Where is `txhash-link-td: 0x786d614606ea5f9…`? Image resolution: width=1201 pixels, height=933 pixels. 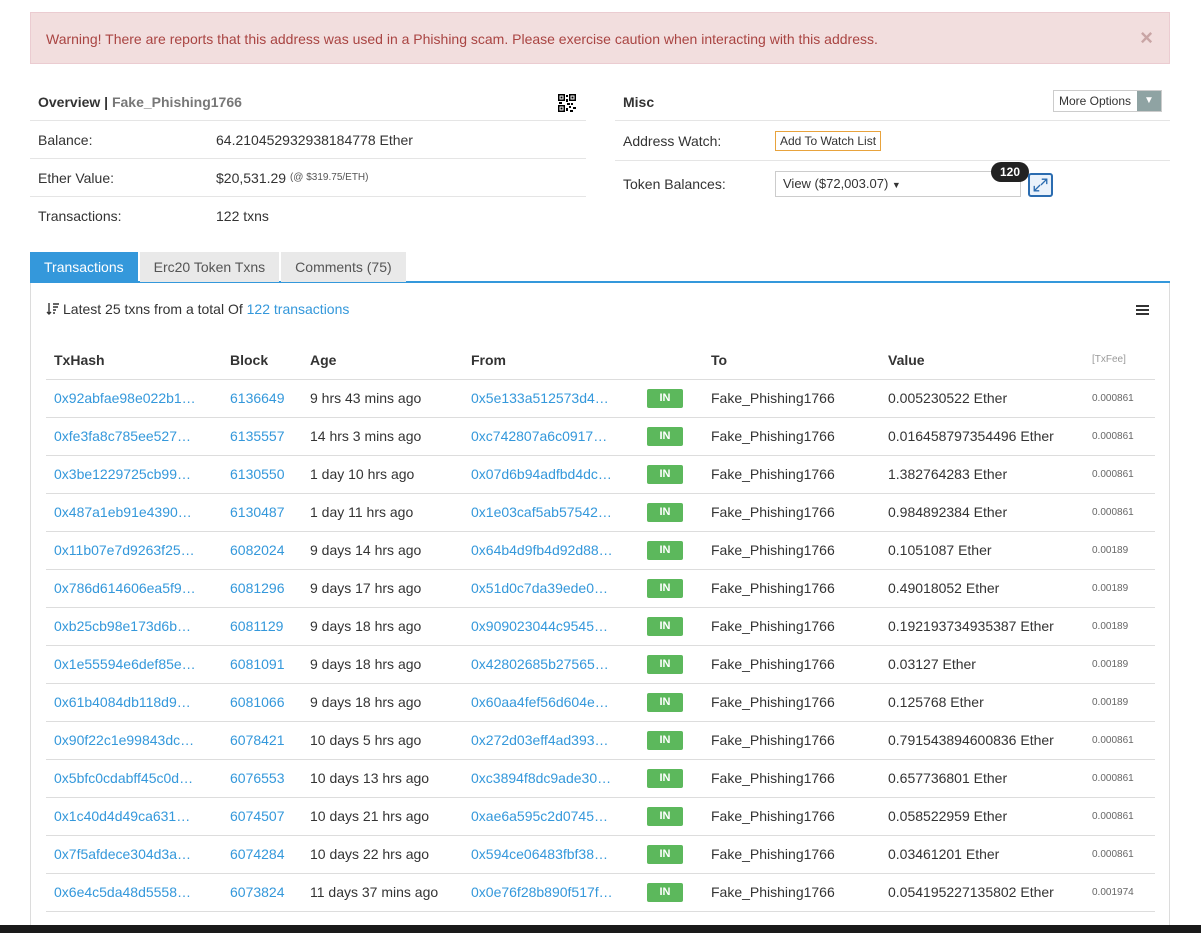
txhash-link-td: 0x786d614606ea5f9… is located at coordinates (134, 588).